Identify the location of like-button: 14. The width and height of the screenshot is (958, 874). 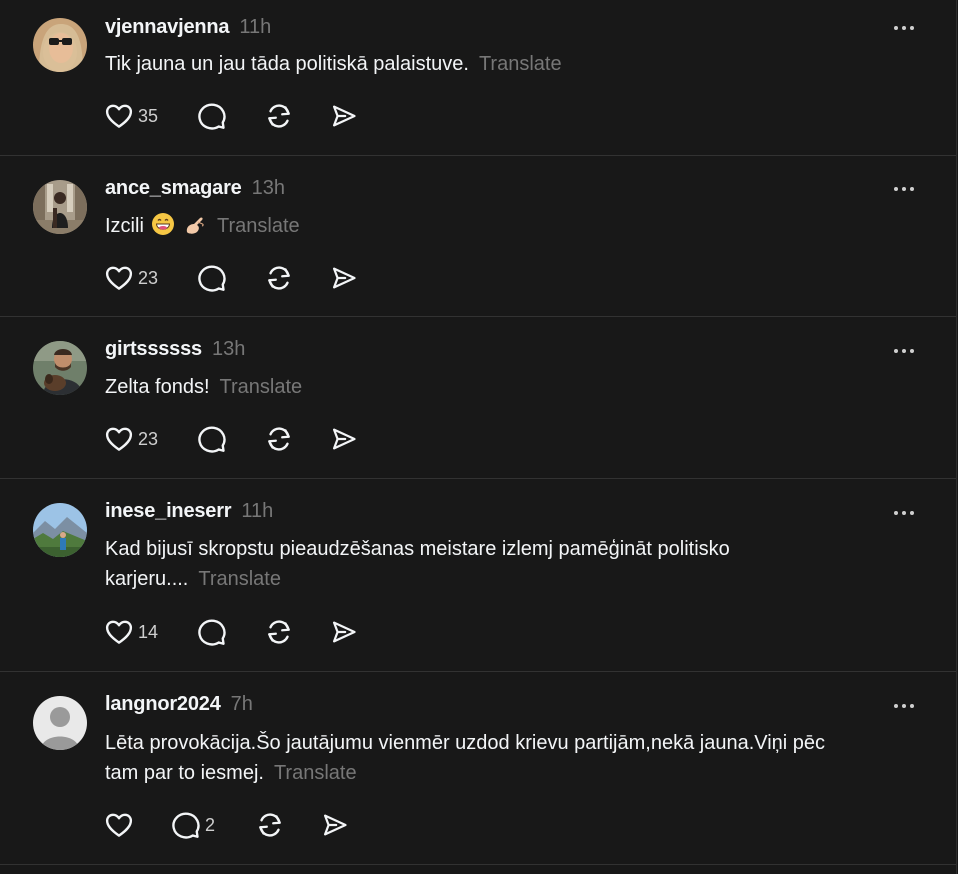
(131, 632).